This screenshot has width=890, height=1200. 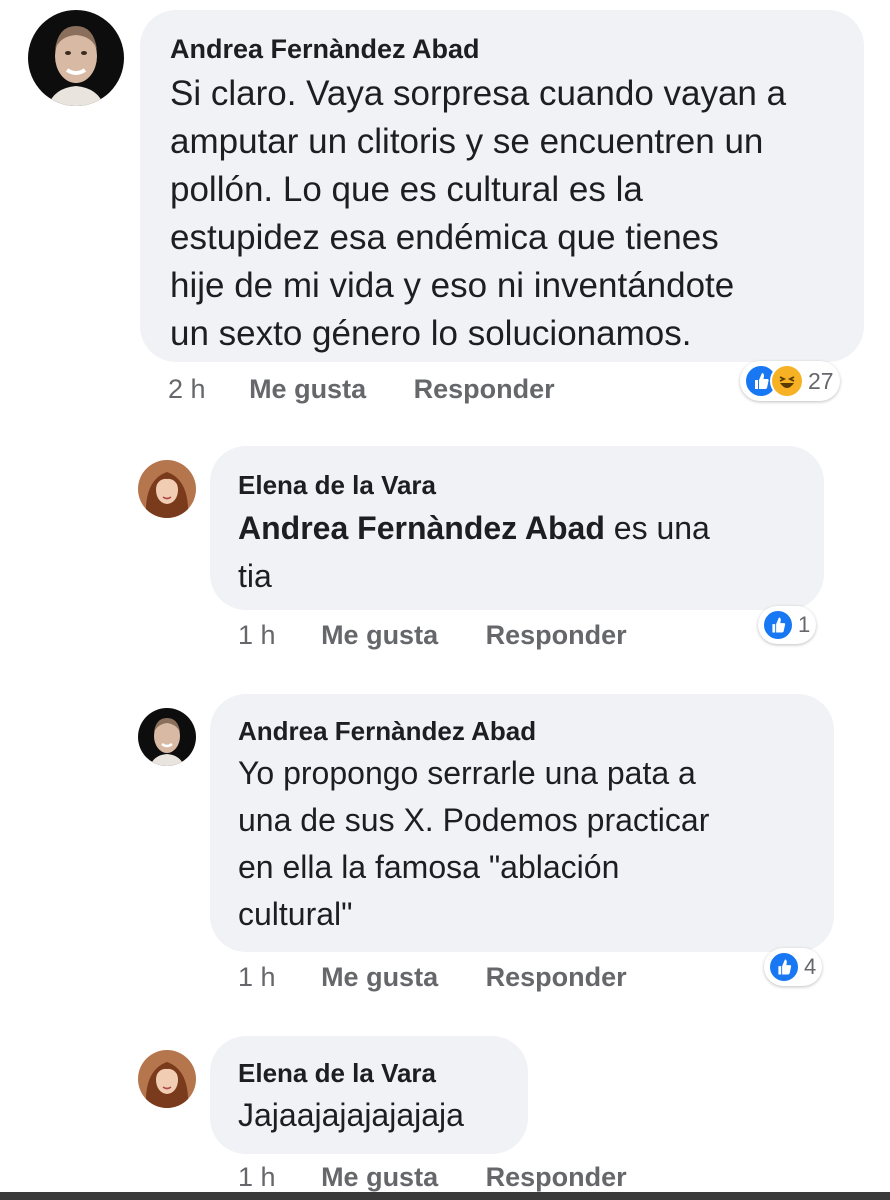 I want to click on comment-bubble: Elena de la Vara Jajaajajajajajaja, so click(x=369, y=1095).